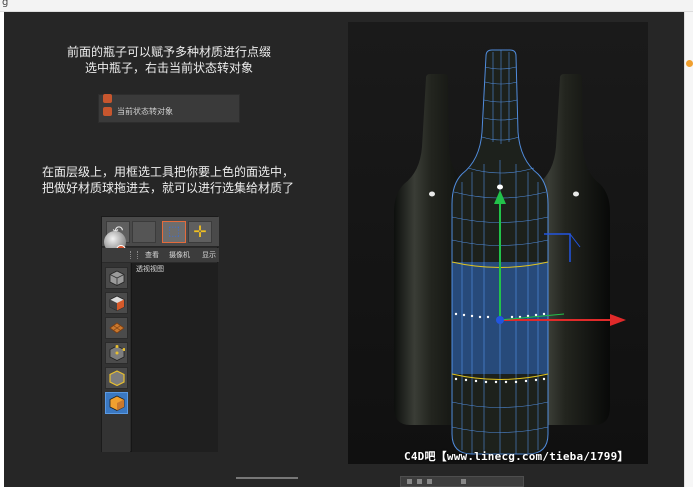  Describe the element at coordinates (116, 378) in the screenshot. I see `edges-mode-icon` at that location.